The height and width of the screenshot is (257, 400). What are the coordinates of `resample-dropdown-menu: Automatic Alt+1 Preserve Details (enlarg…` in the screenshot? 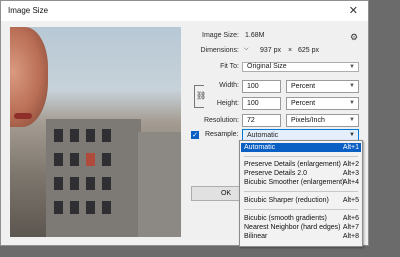 It's located at (301, 193).